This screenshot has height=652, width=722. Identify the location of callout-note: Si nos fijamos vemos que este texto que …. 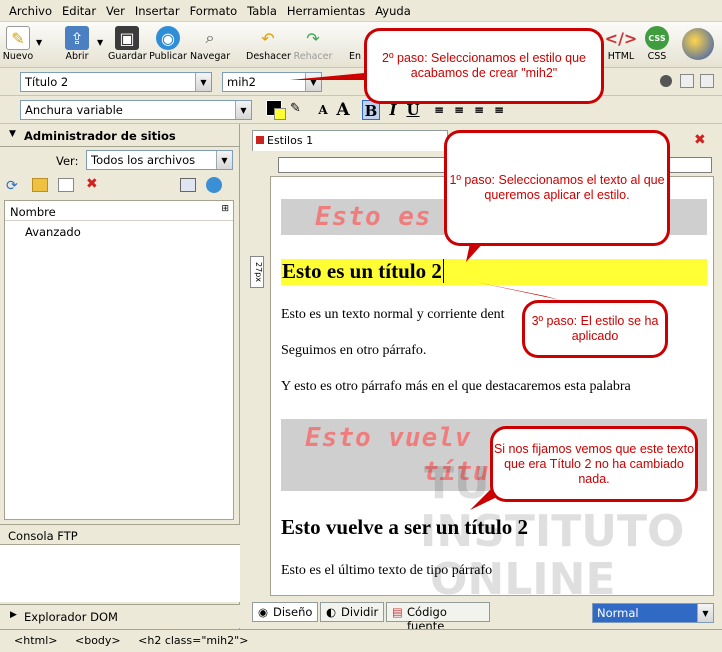
(594, 464).